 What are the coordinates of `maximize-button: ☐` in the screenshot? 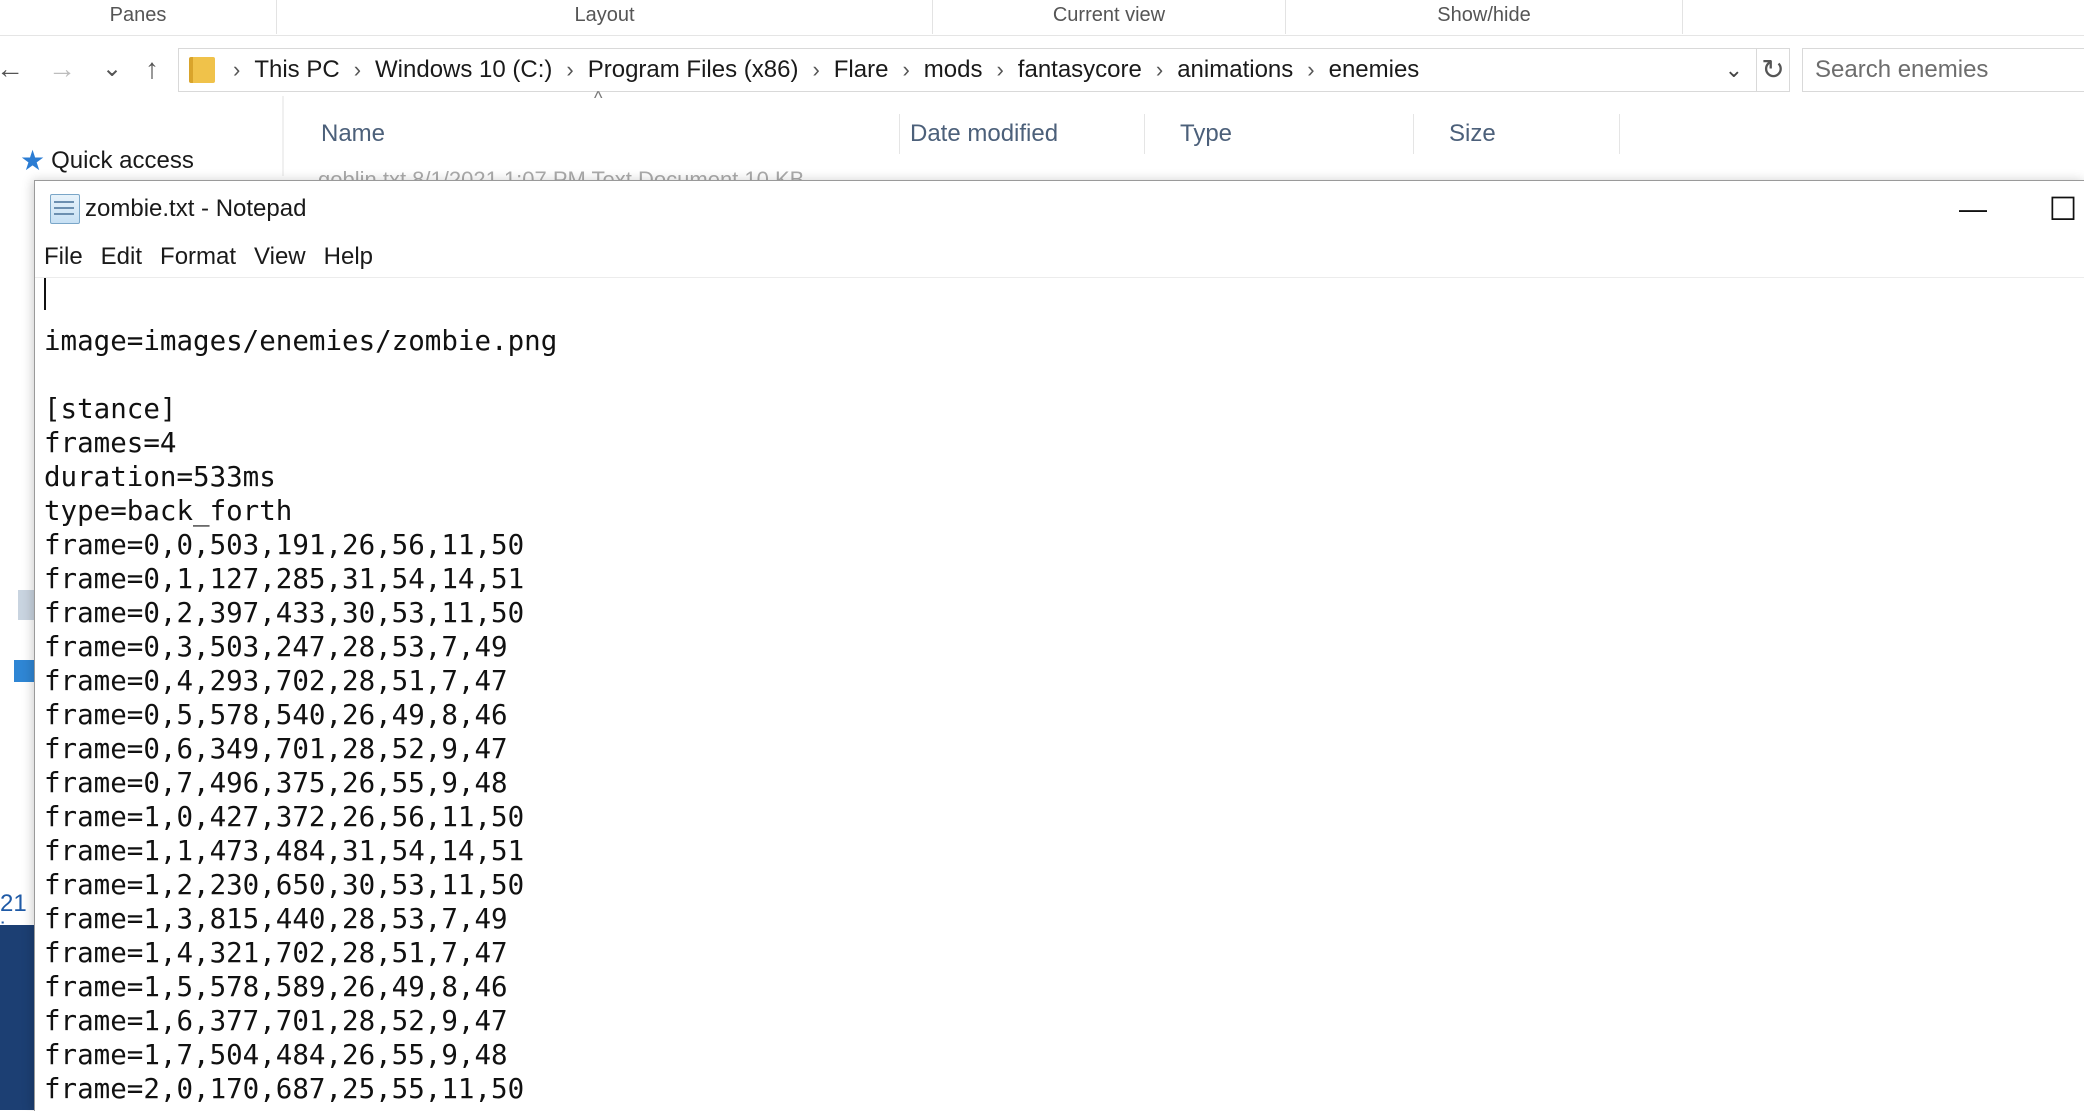 It's located at (2050, 209).